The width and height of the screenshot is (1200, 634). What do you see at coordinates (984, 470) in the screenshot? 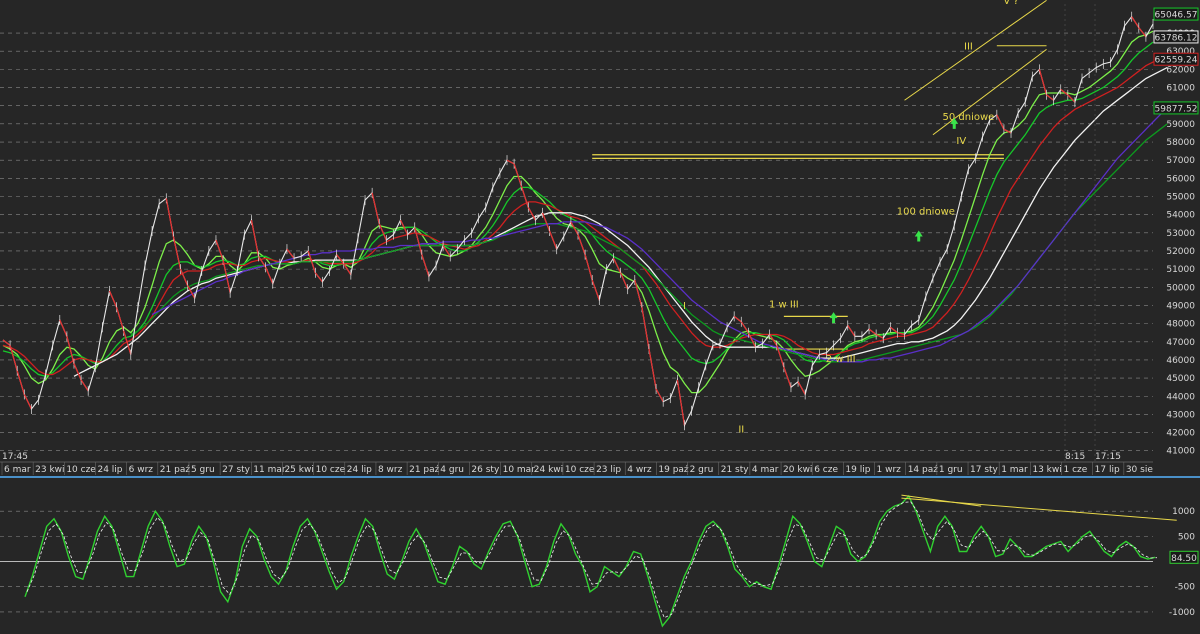
I see `time-tick-label: 17 sty` at bounding box center [984, 470].